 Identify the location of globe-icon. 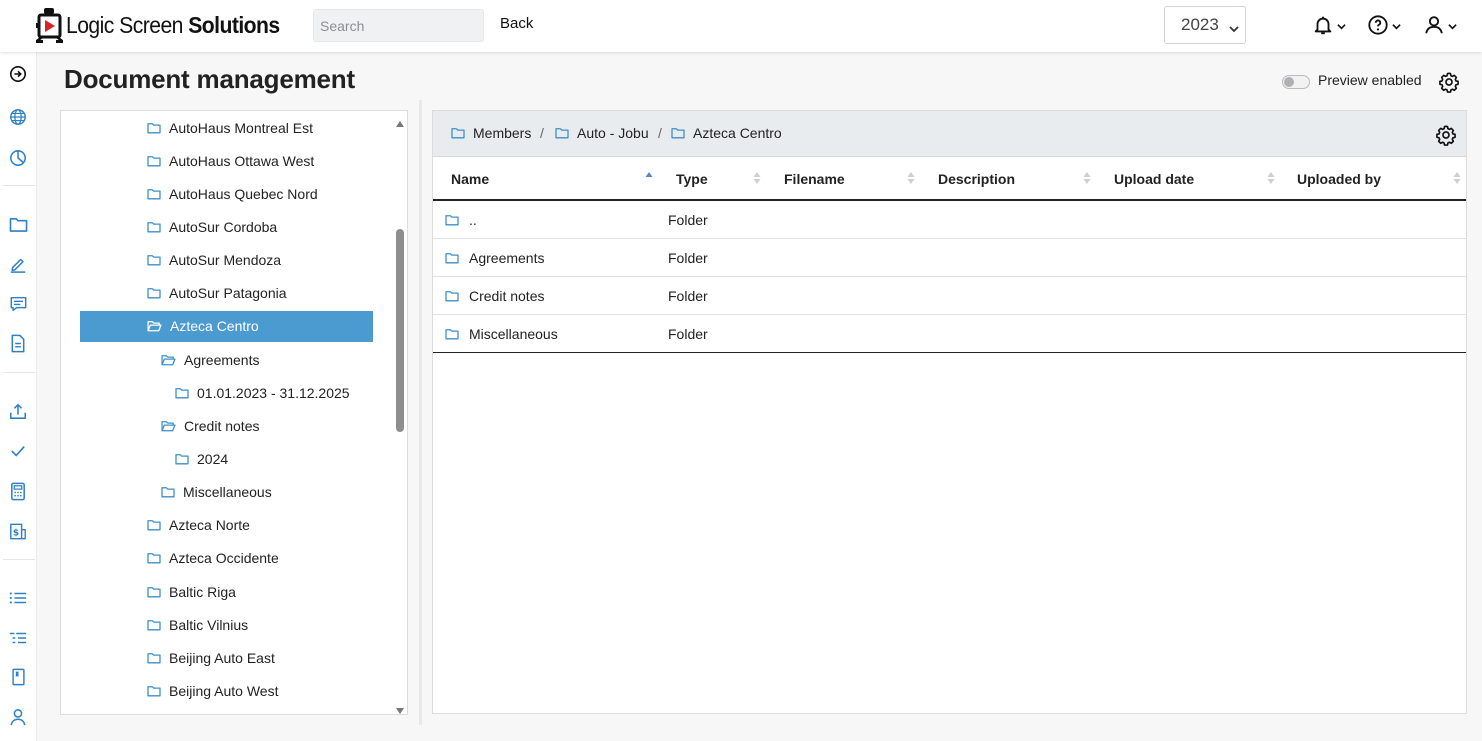
(18, 117).